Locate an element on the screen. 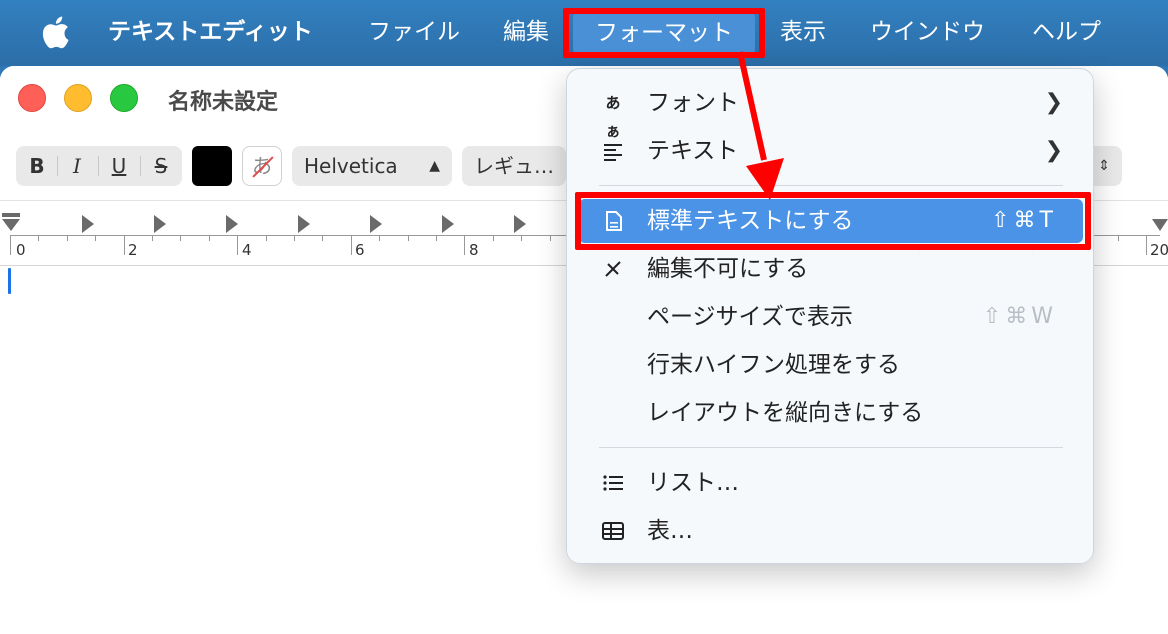 This screenshot has height=634, width=1168. updown-chevron-icon: ▲ is located at coordinates (434, 166).